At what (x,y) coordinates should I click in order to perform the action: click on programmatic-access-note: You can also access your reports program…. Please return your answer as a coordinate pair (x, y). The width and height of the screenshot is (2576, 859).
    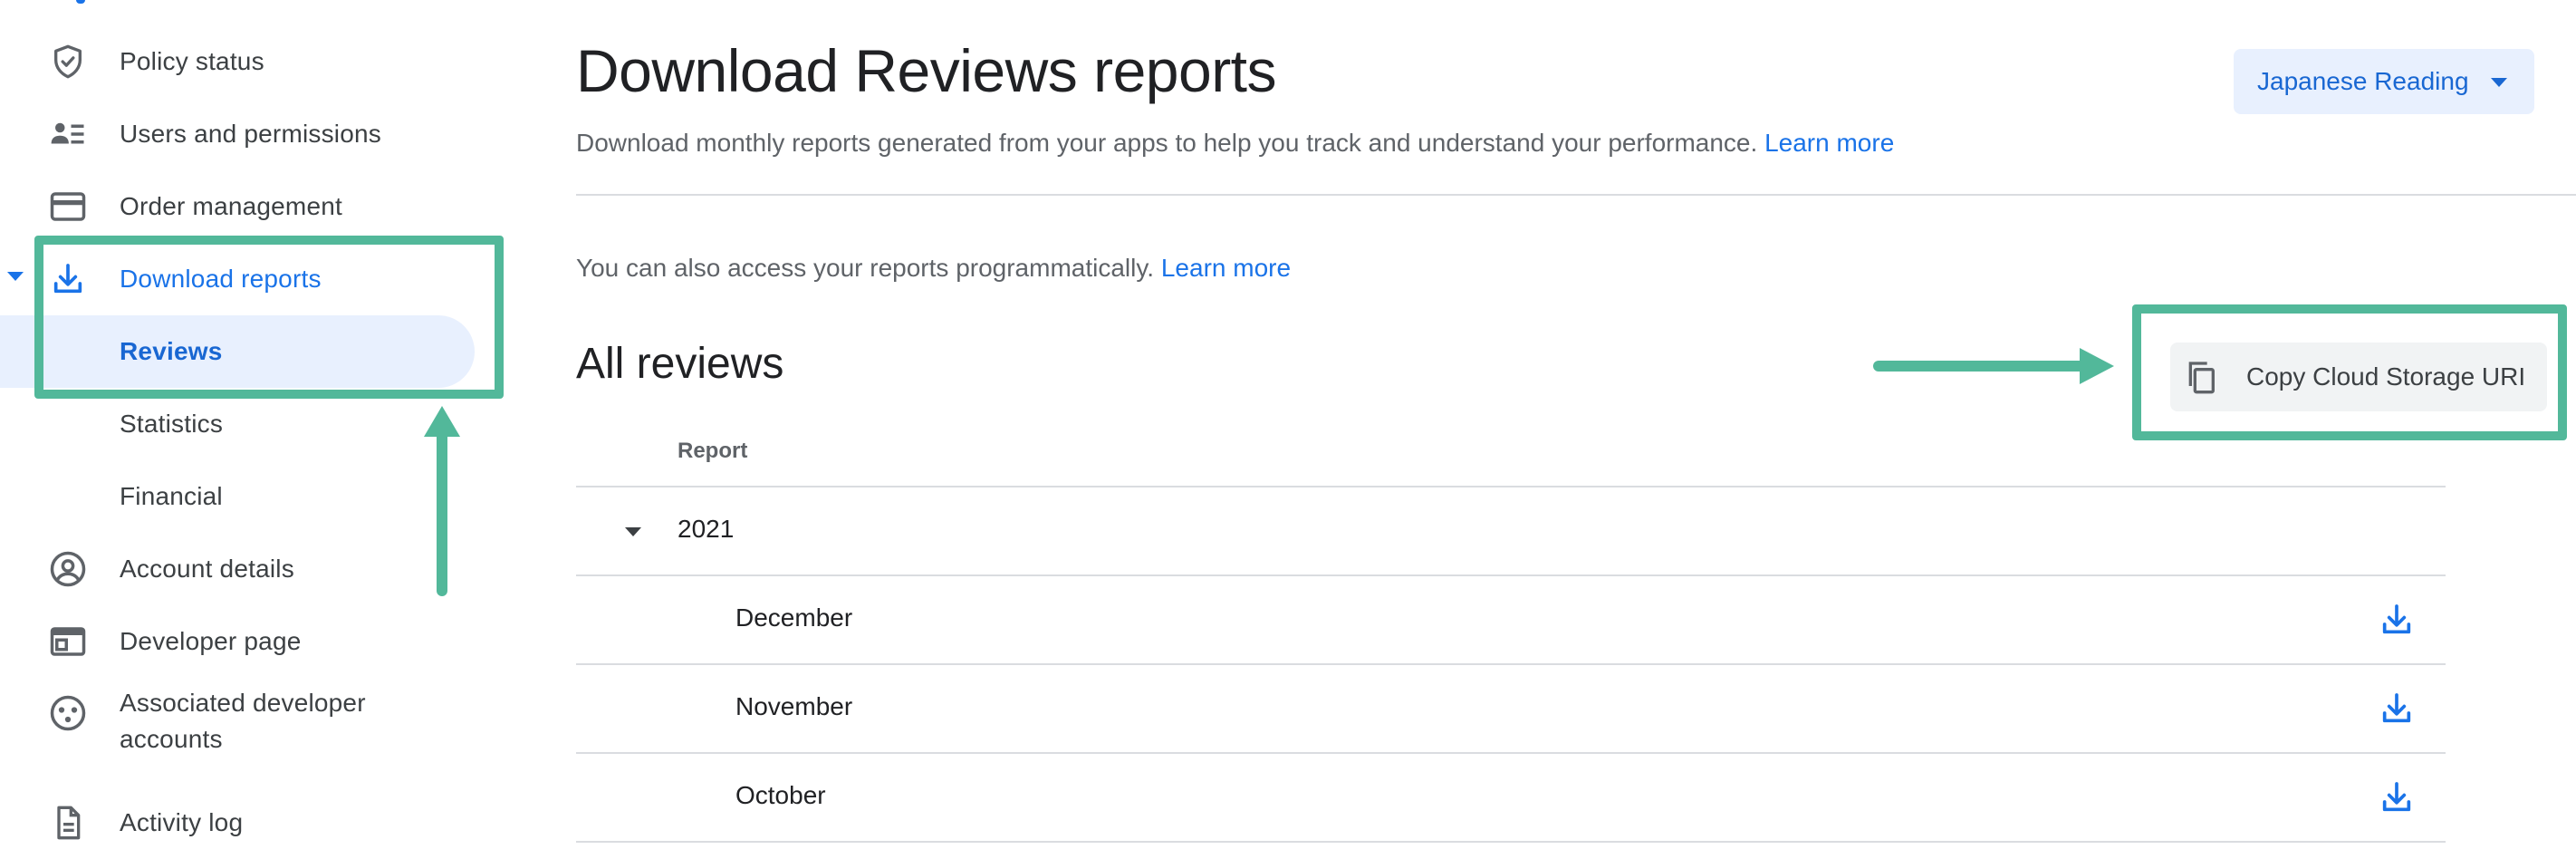
    Looking at the image, I should click on (933, 268).